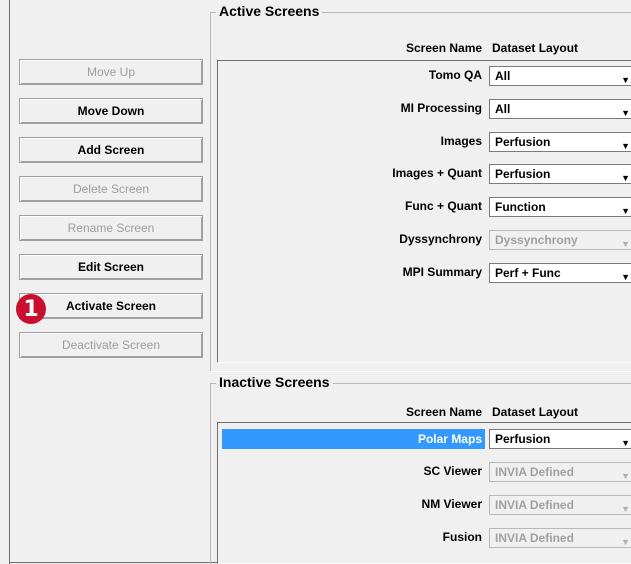  I want to click on active-row-name: Images + Quant, so click(437, 173).